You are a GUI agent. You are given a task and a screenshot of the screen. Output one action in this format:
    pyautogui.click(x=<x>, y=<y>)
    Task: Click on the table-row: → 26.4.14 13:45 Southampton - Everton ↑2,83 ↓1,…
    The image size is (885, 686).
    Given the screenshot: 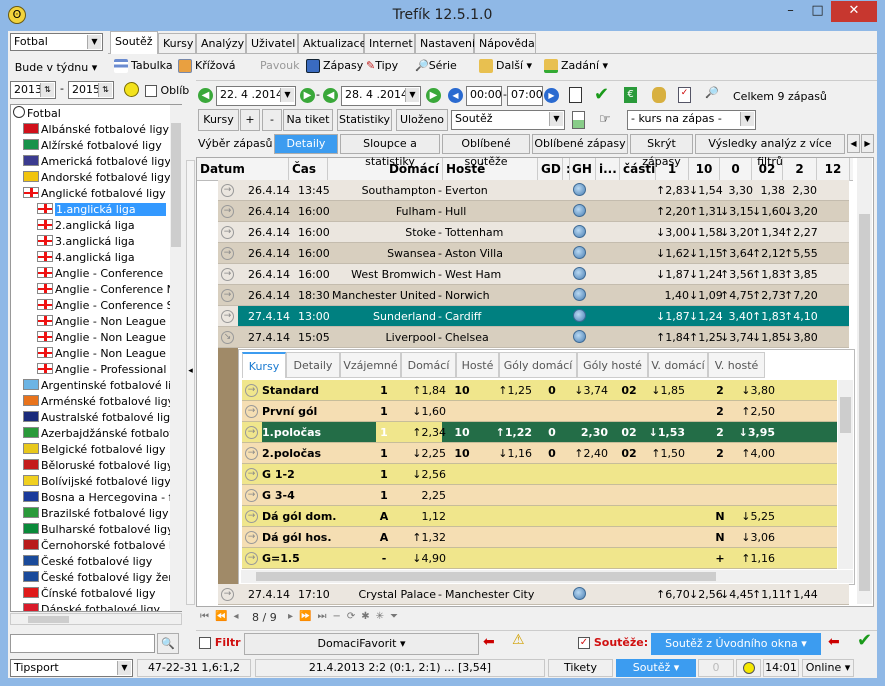 What is the action you would take?
    pyautogui.click(x=533, y=190)
    